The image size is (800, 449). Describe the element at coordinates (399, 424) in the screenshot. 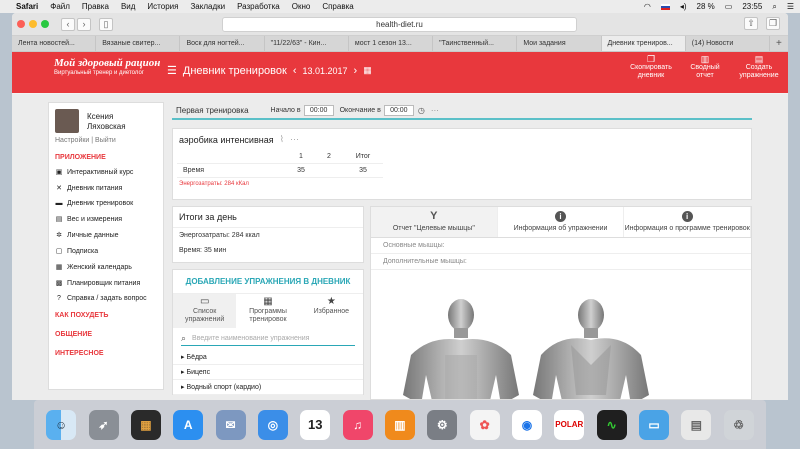

I see `ibooks-icon: ▥` at that location.